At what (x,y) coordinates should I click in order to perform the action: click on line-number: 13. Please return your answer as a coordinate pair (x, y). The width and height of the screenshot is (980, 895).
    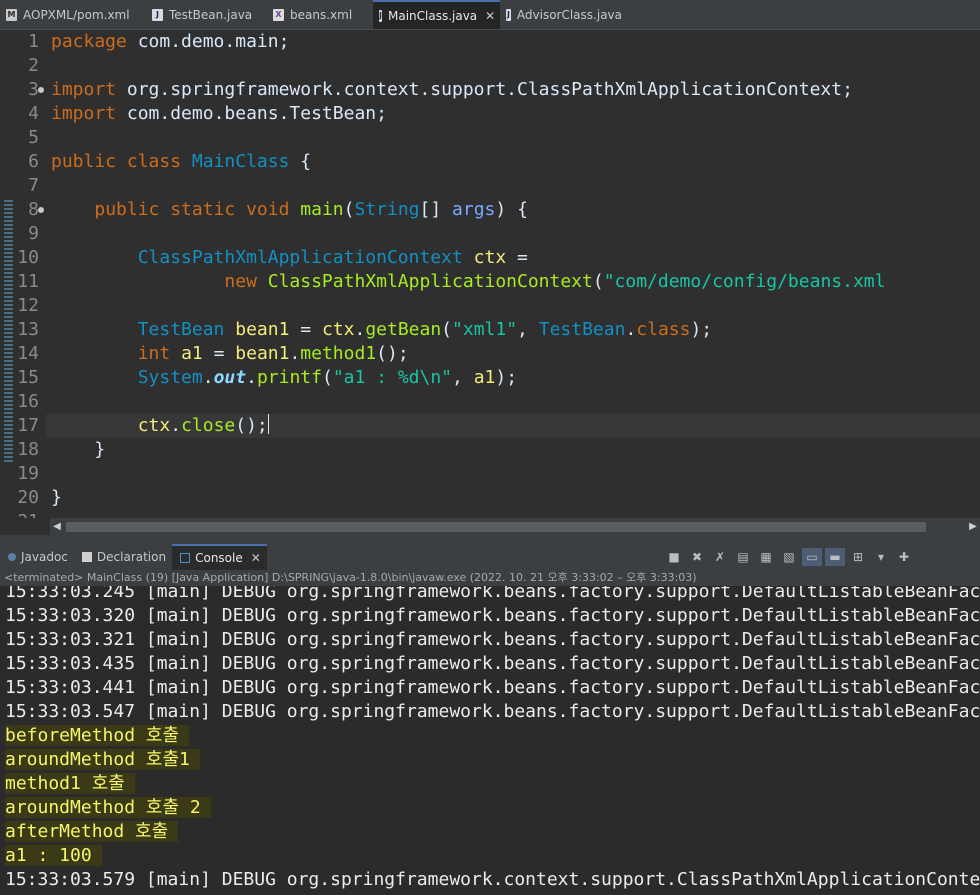
    Looking at the image, I should click on (28, 329).